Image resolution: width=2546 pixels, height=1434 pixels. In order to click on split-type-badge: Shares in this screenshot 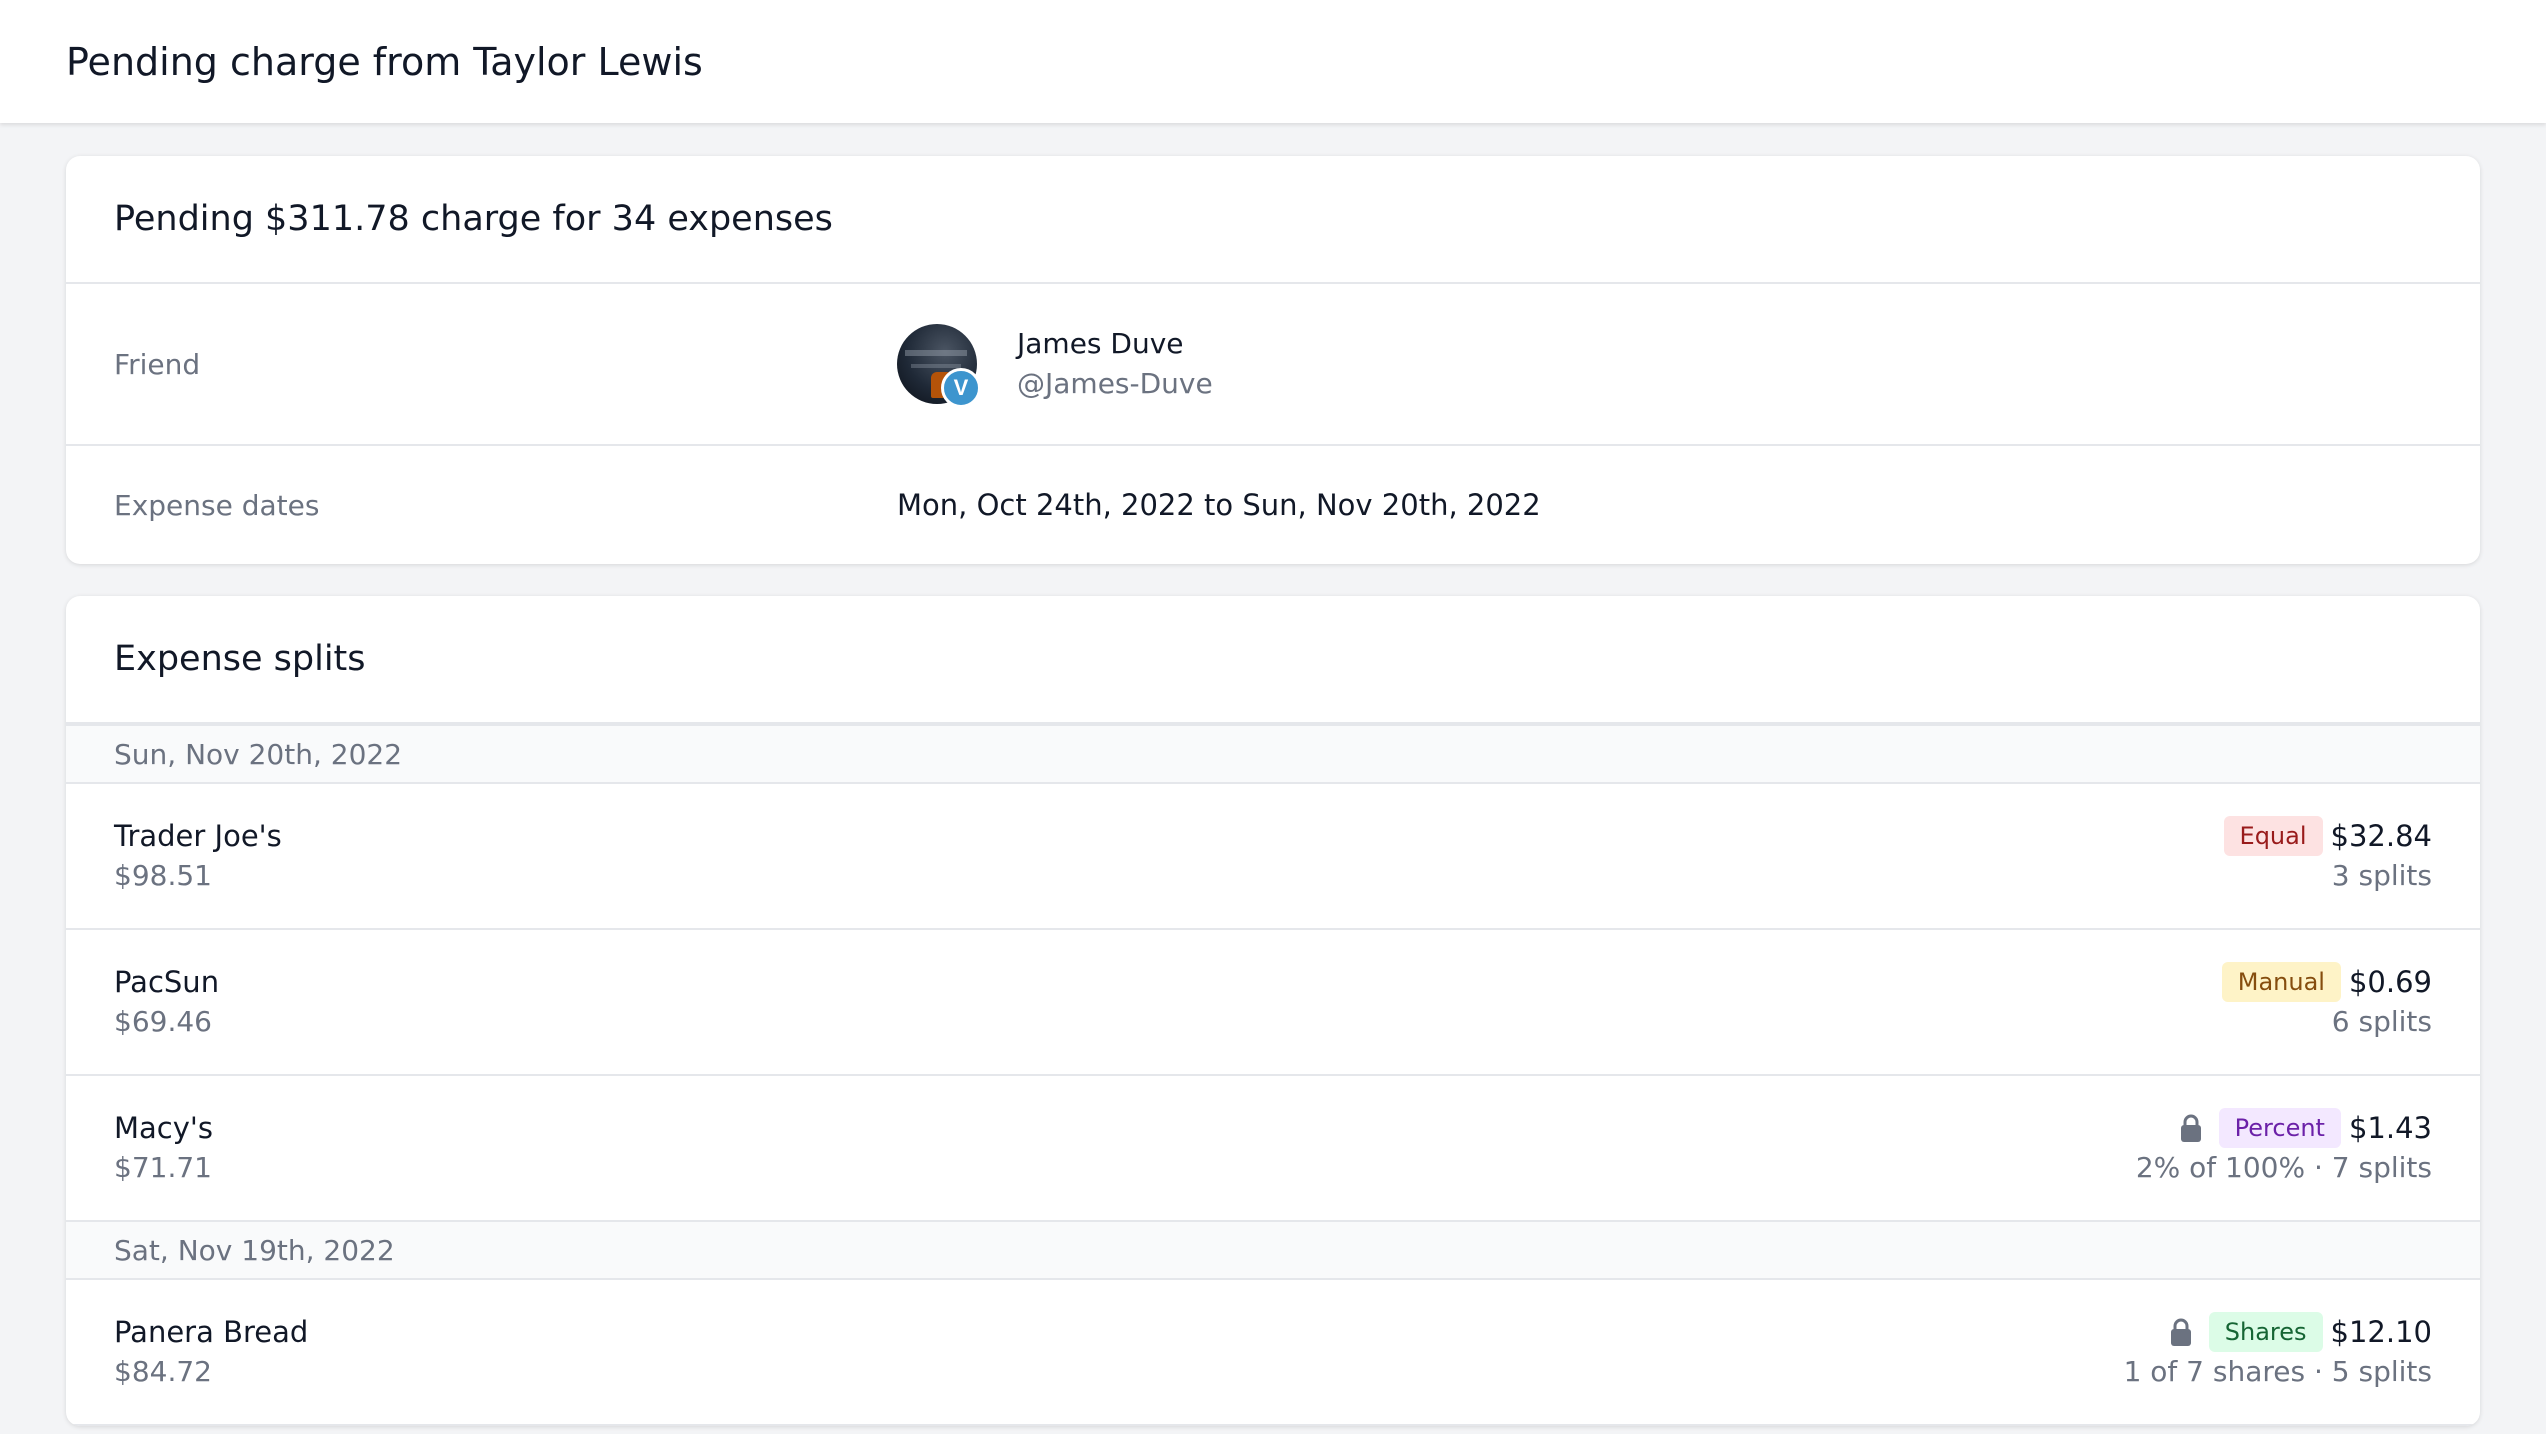, I will do `click(2265, 1332)`.